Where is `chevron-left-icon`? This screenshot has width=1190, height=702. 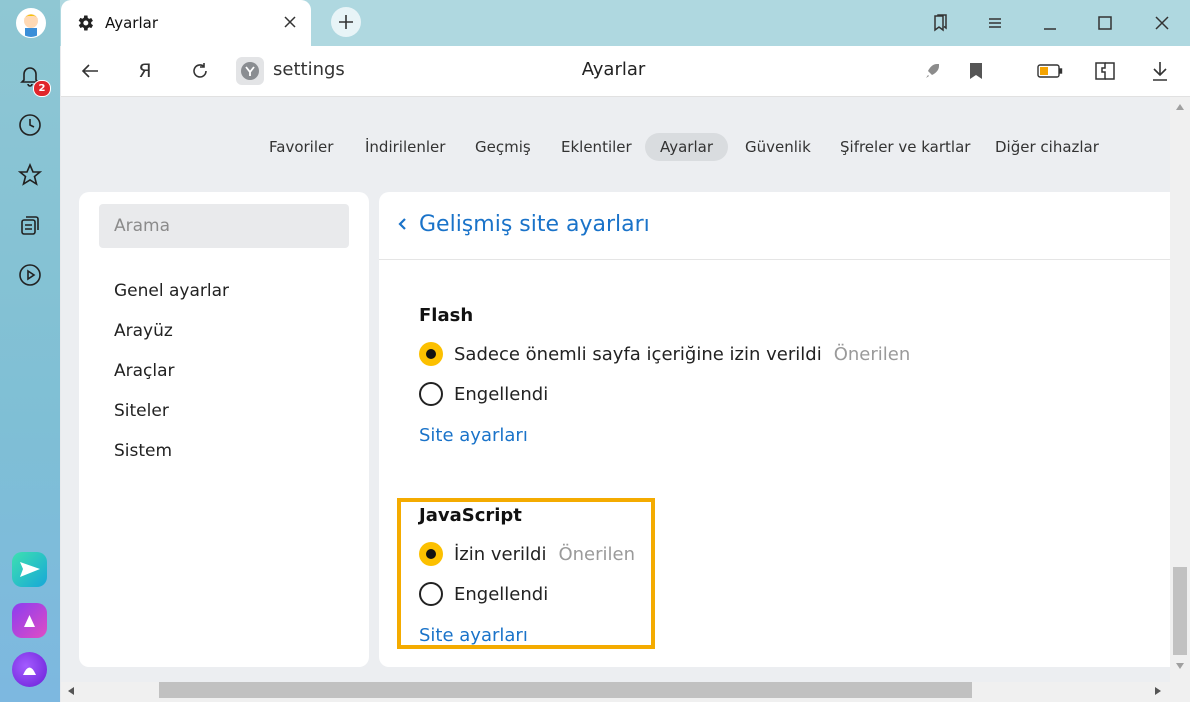 chevron-left-icon is located at coordinates (402, 226).